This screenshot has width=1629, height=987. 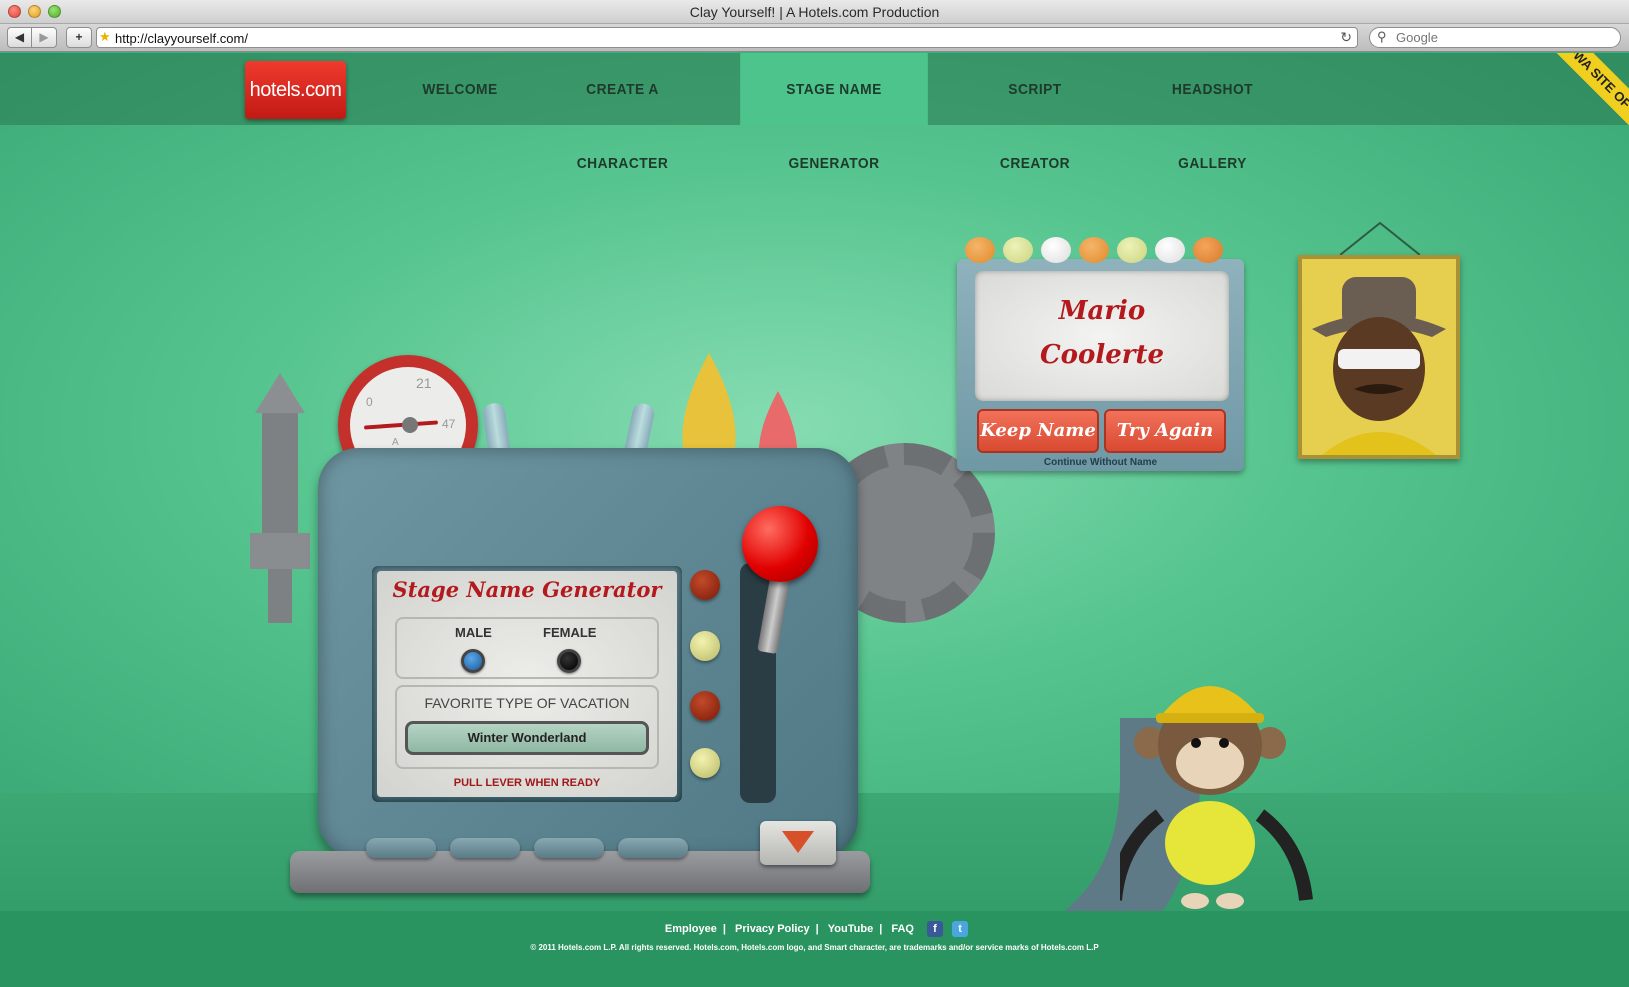 I want to click on stage-name-first: Mario, so click(x=1102, y=311).